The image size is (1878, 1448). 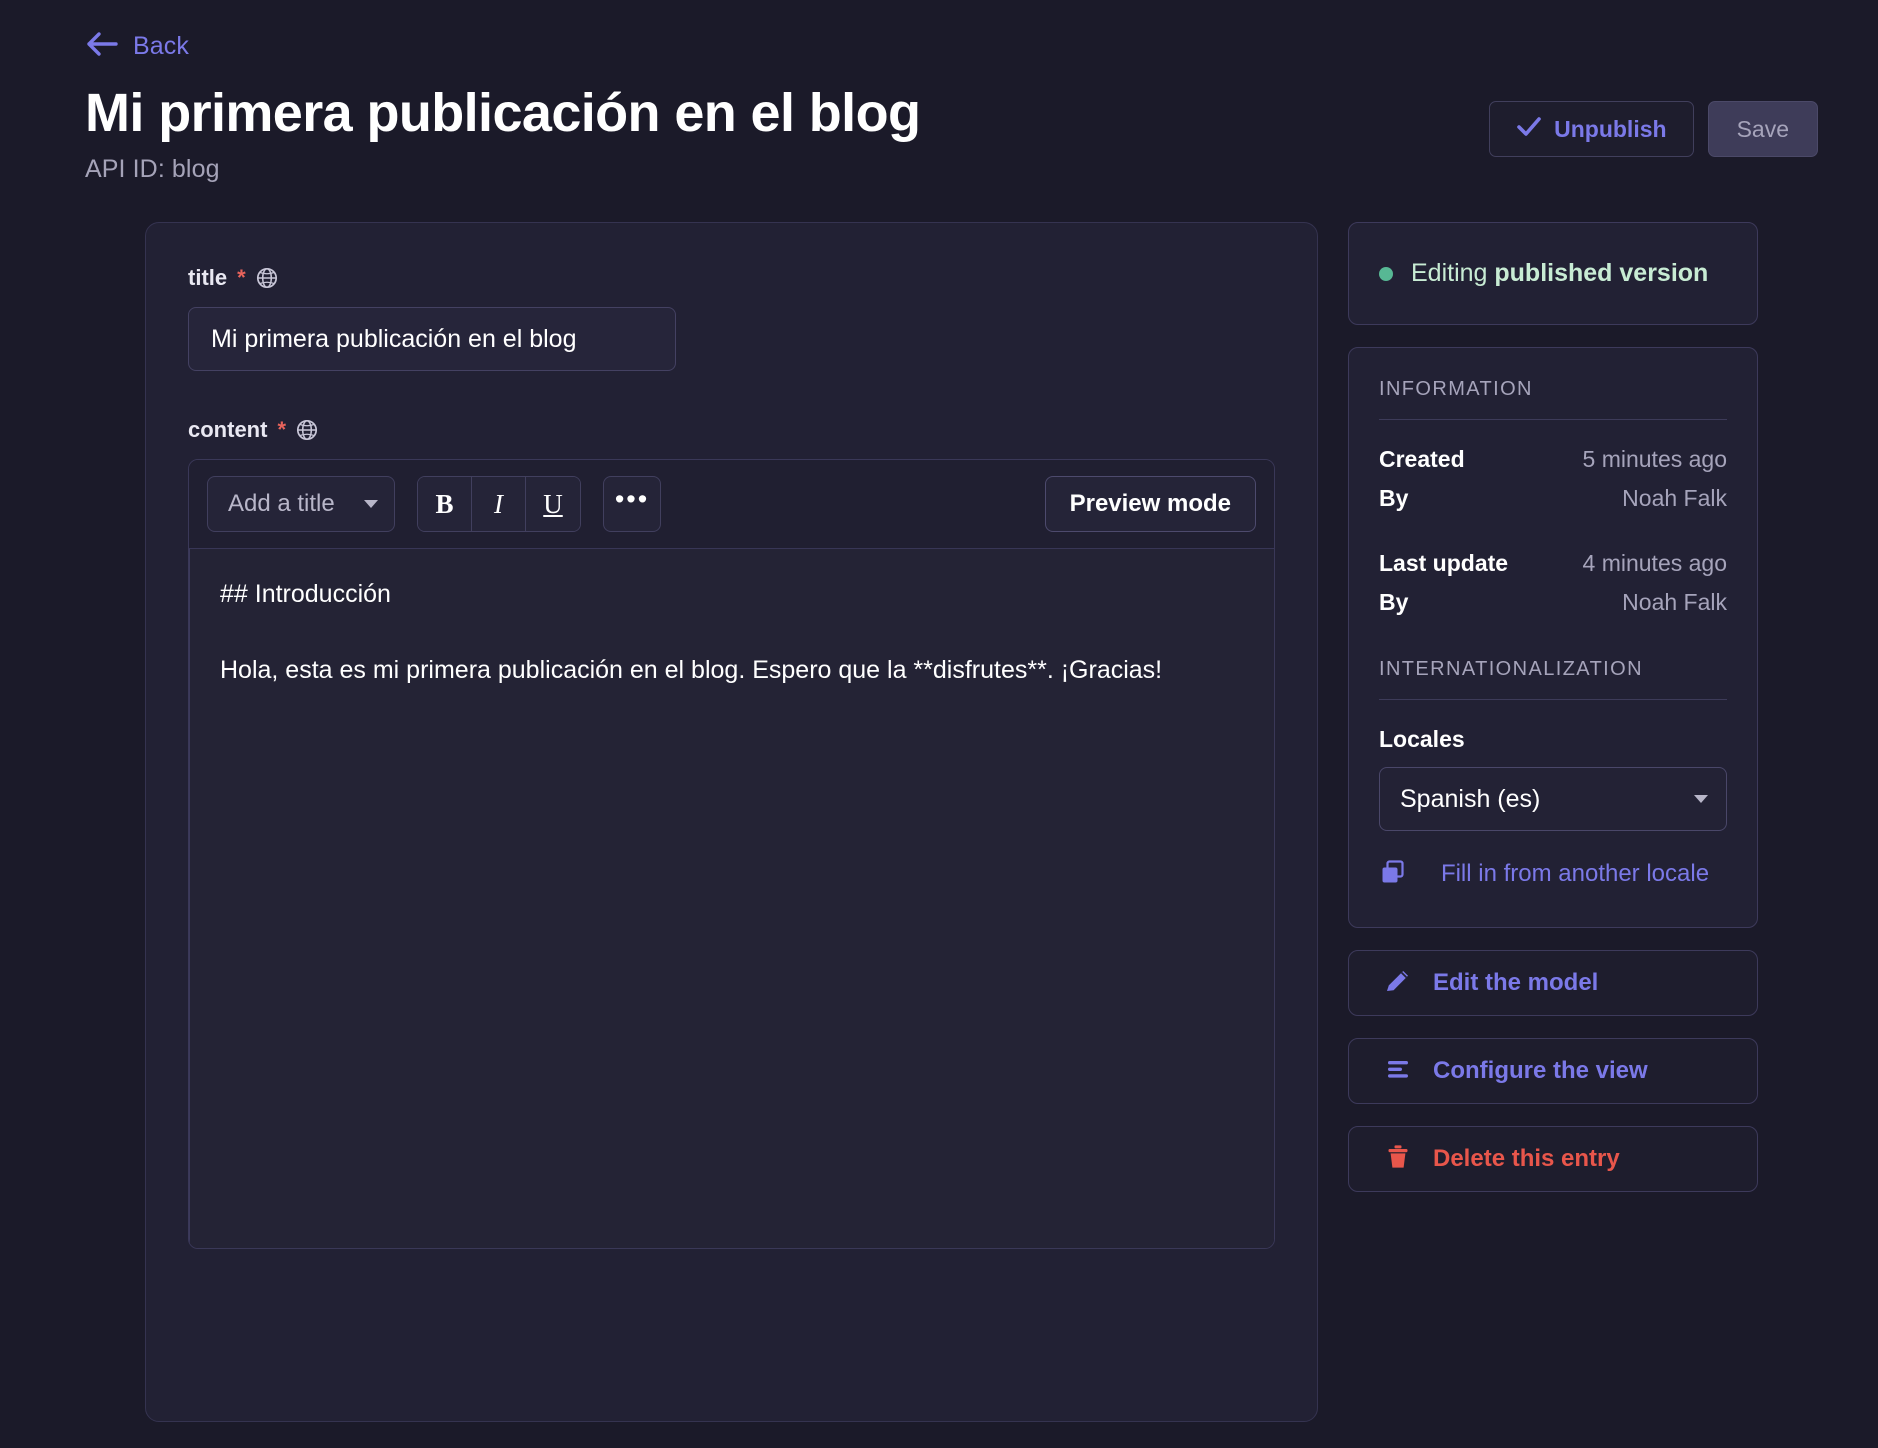 I want to click on editing-status-card: Editing published version, so click(x=1553, y=274).